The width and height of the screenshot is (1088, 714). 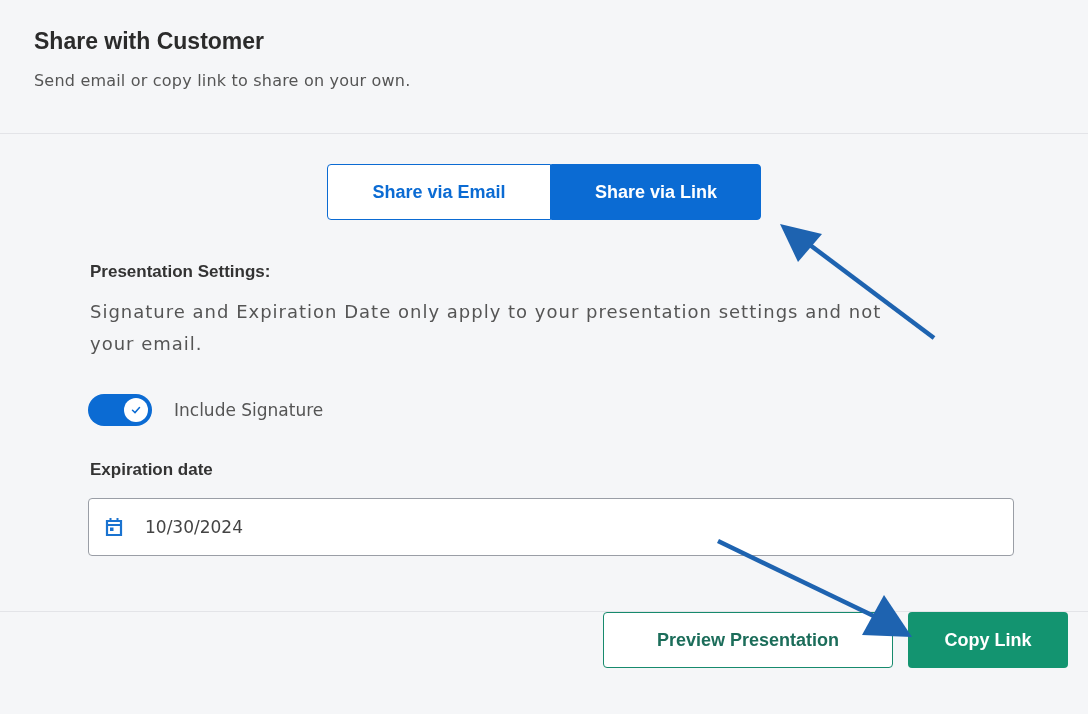 What do you see at coordinates (150, 41) in the screenshot?
I see `dialog-title: Share with Customer` at bounding box center [150, 41].